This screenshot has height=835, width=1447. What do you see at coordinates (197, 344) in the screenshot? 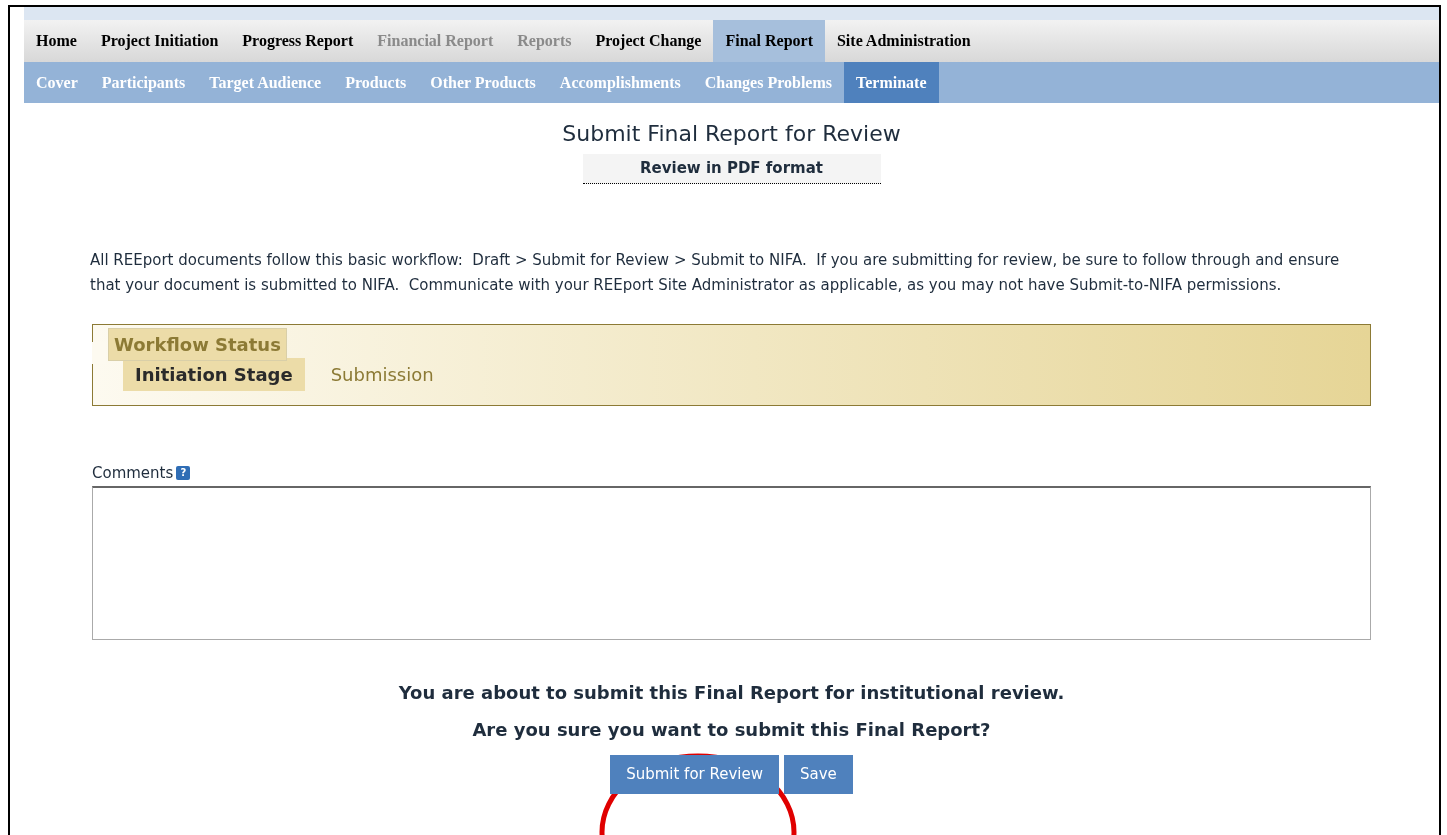
I see `workflow-legend: Workflow Status` at bounding box center [197, 344].